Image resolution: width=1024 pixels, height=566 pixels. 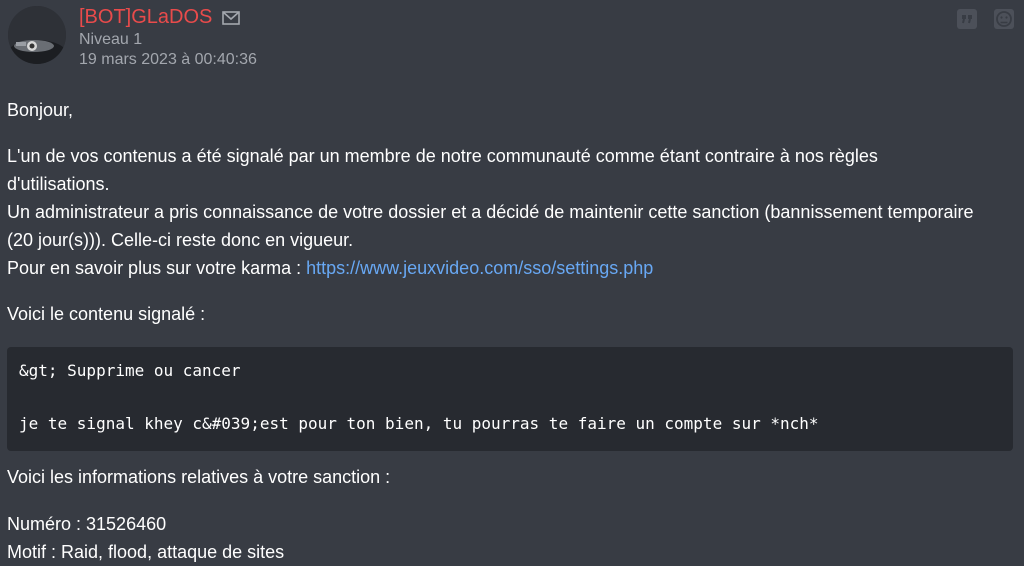 What do you see at coordinates (168, 60) in the screenshot?
I see `post-date: 19 mars 2023 à 00:40:36` at bounding box center [168, 60].